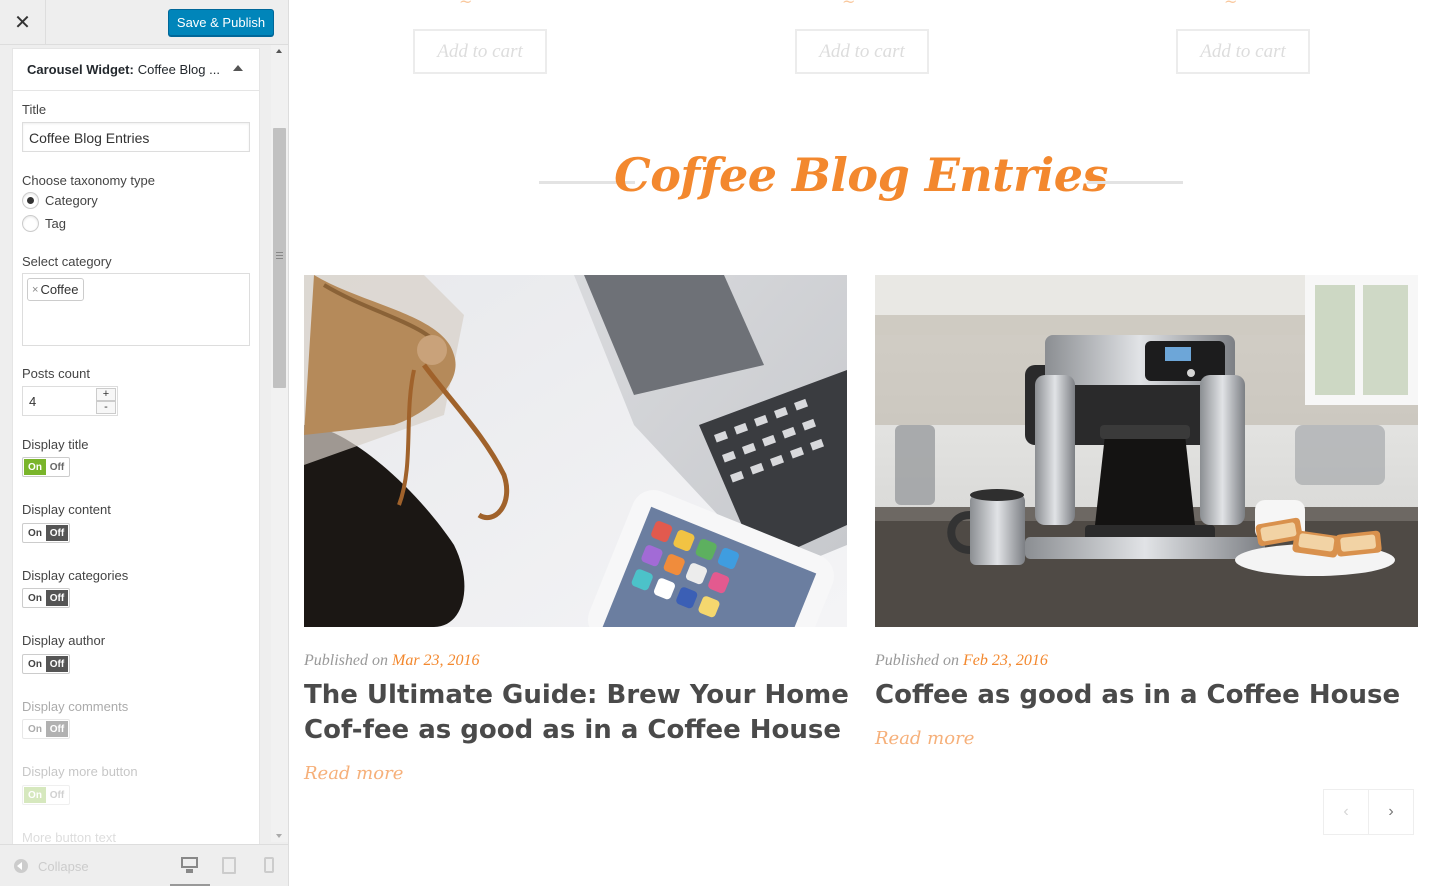  What do you see at coordinates (144, 22) in the screenshot?
I see `sidebar-header: ✕ Save & Publish` at bounding box center [144, 22].